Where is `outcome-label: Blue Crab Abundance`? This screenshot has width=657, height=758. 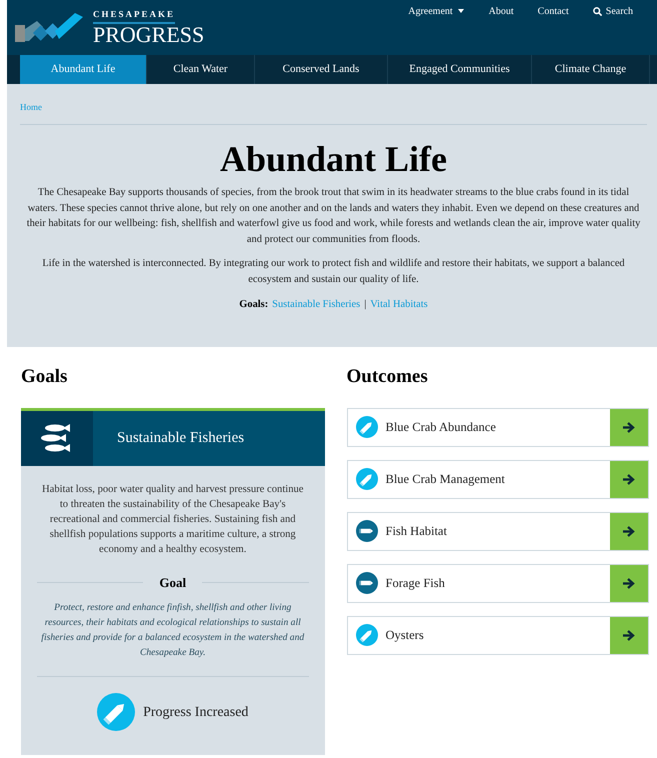 outcome-label: Blue Crab Abundance is located at coordinates (441, 427).